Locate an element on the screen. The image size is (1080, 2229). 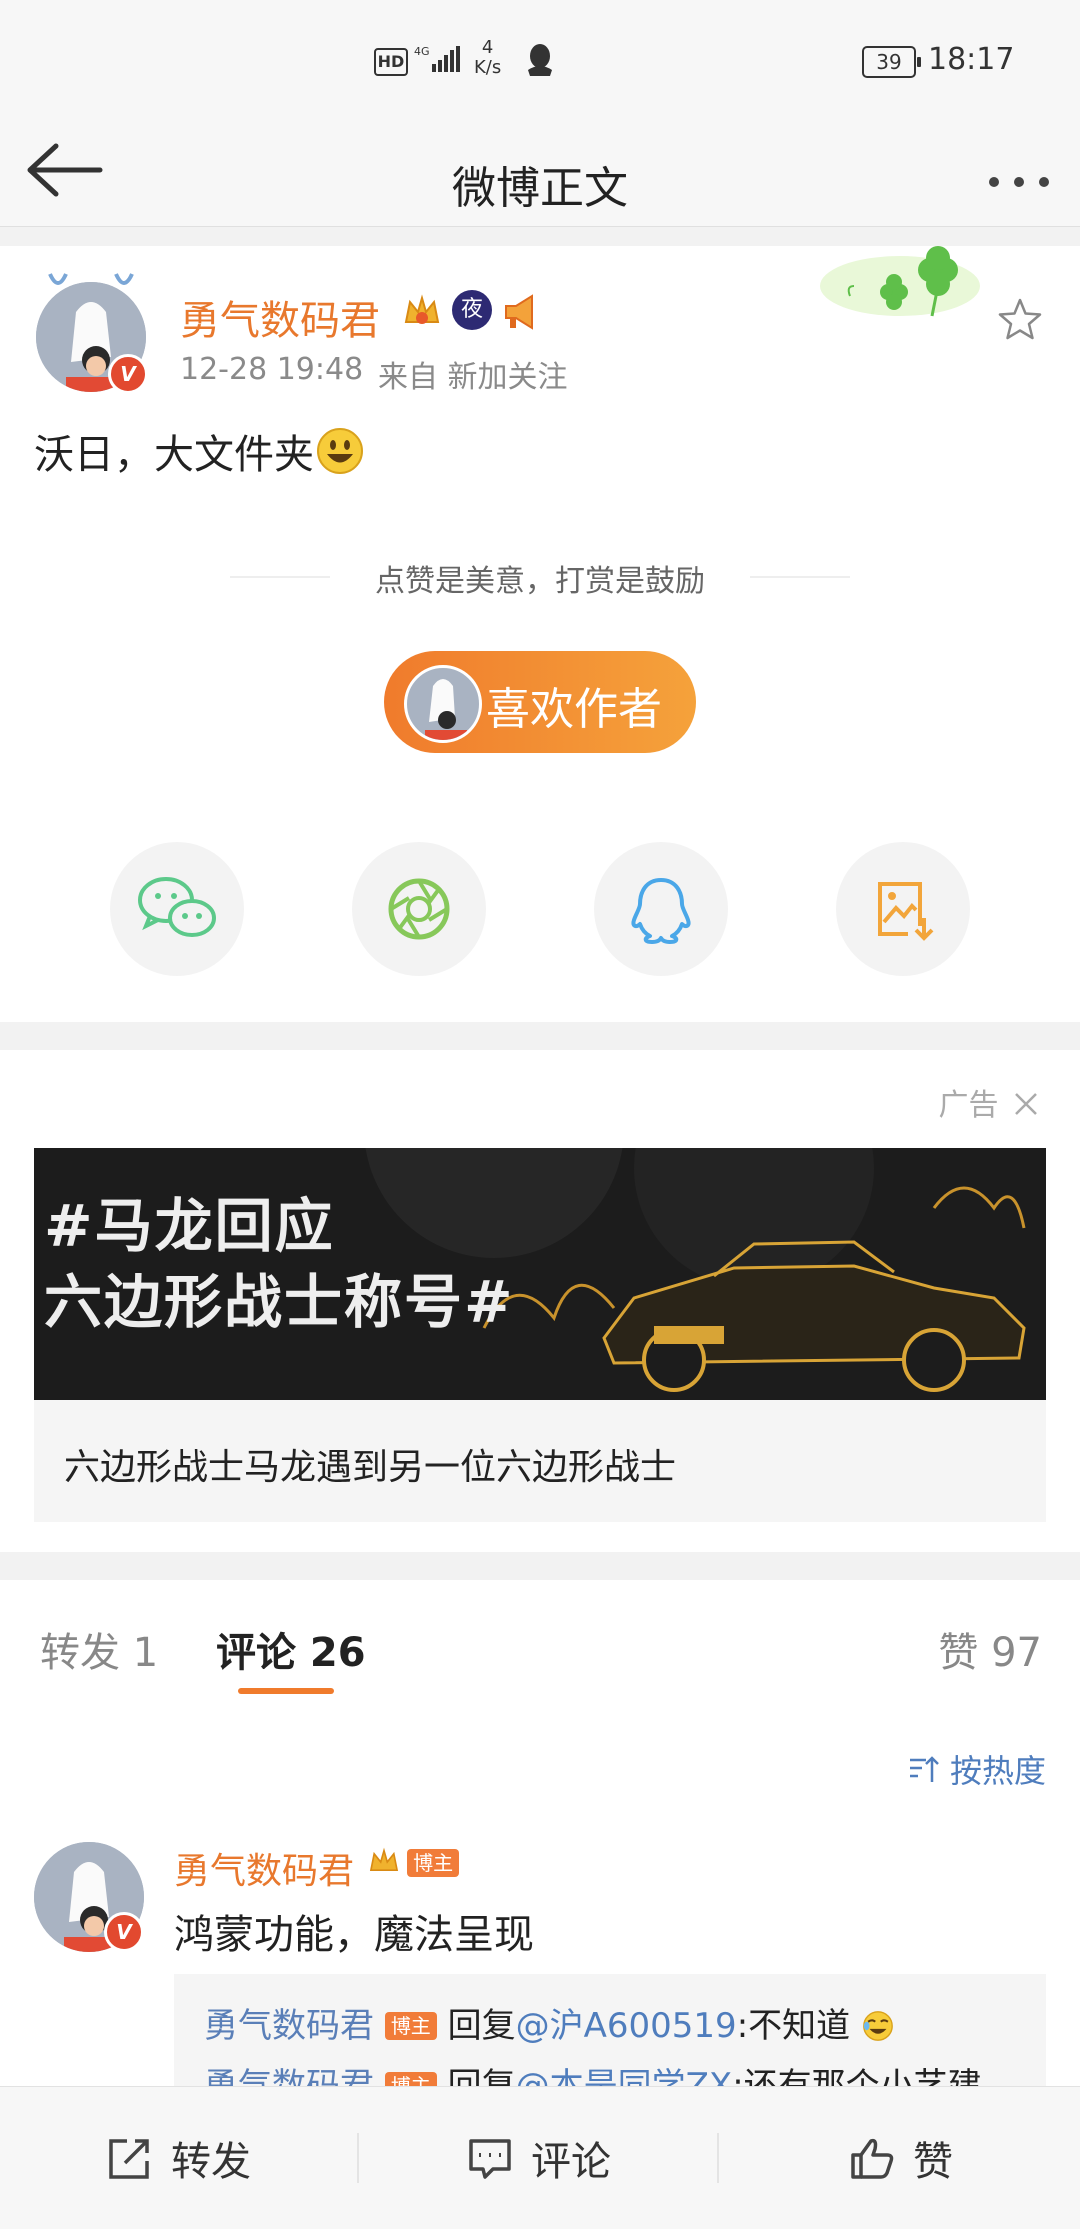
post-content: 沃日，大文件夹 is located at coordinates (199, 451).